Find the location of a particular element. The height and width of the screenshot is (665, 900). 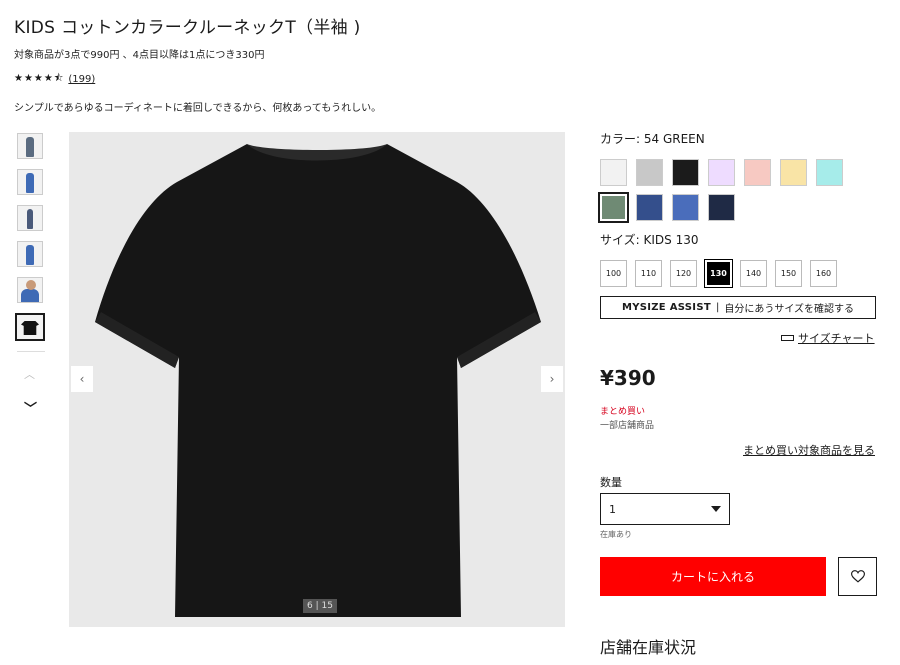

size-option-160: 160 is located at coordinates (823, 273).